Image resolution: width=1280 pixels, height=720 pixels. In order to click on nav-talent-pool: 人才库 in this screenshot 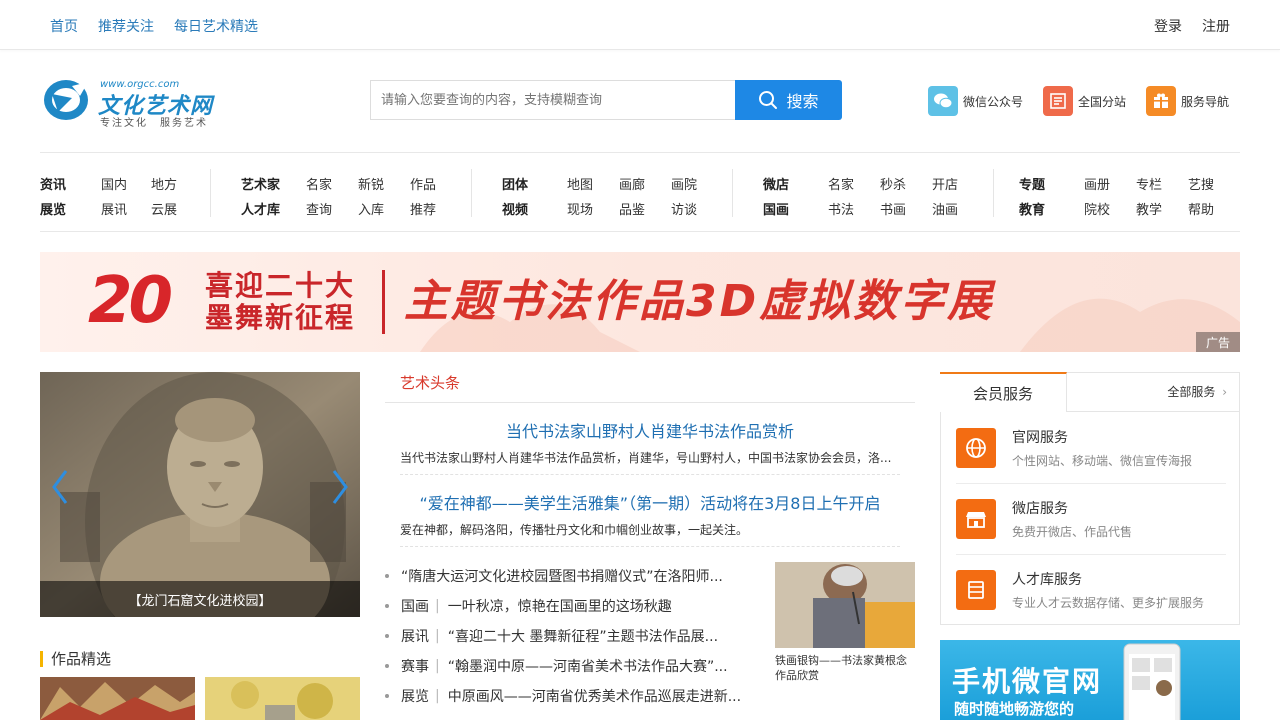, I will do `click(273, 208)`.